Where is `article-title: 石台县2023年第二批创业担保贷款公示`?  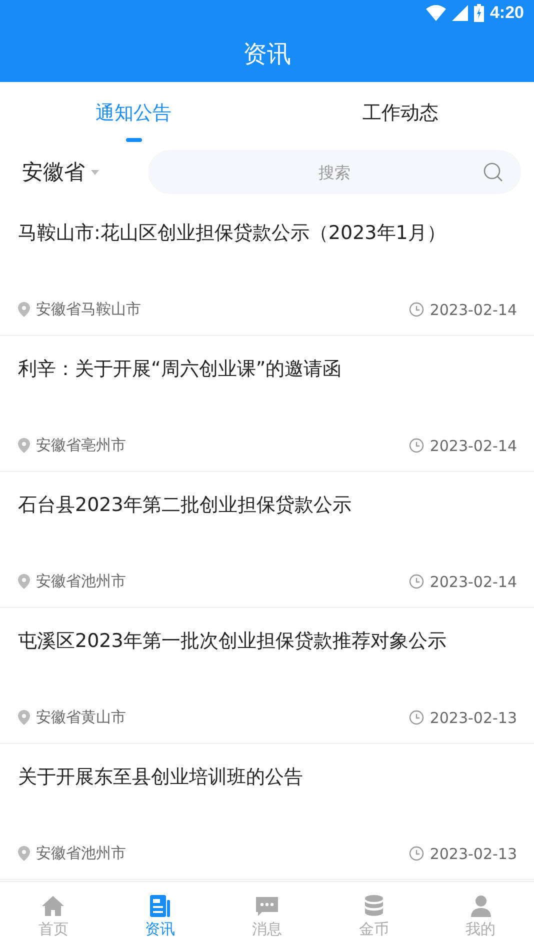
article-title: 石台县2023年第二批创业担保贷款公示 is located at coordinates (185, 505).